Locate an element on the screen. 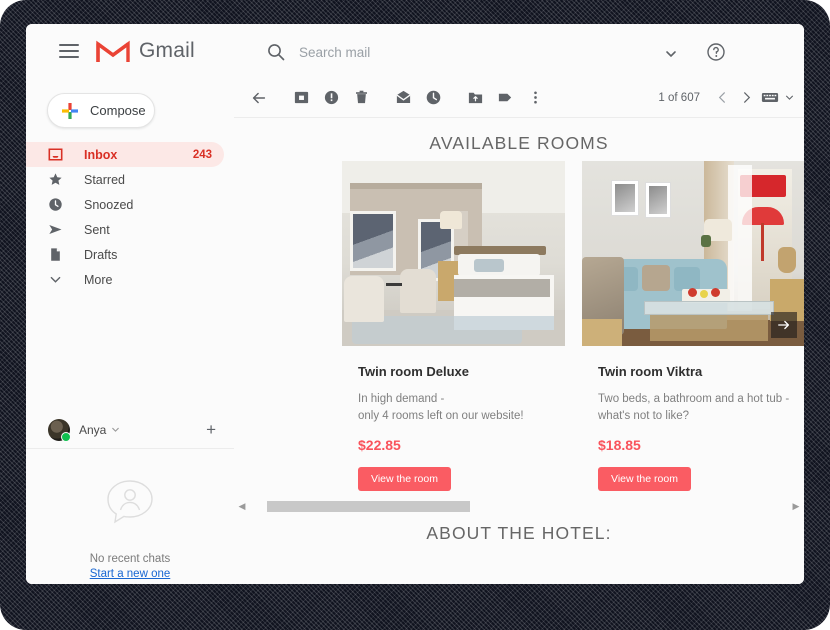 The image size is (830, 630). room-desc-line-1: In high demand - is located at coordinates (401, 399).